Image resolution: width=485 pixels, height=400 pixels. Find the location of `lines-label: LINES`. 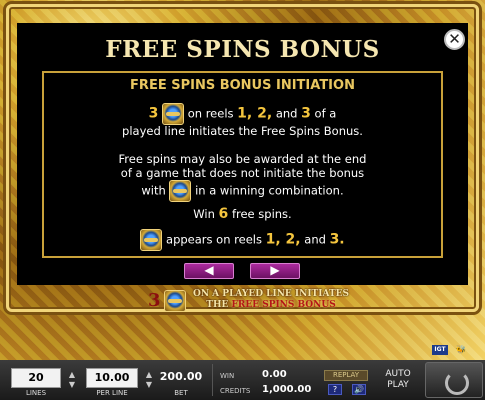

lines-label: LINES is located at coordinates (36, 393).